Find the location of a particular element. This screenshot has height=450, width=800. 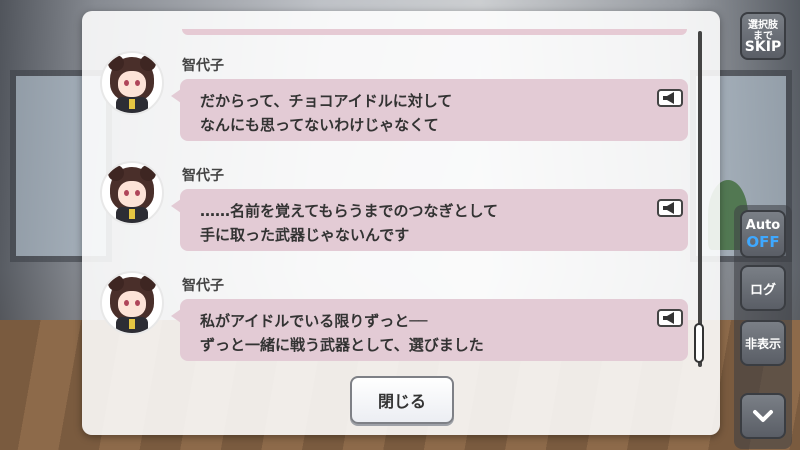

advance-button is located at coordinates (763, 416).